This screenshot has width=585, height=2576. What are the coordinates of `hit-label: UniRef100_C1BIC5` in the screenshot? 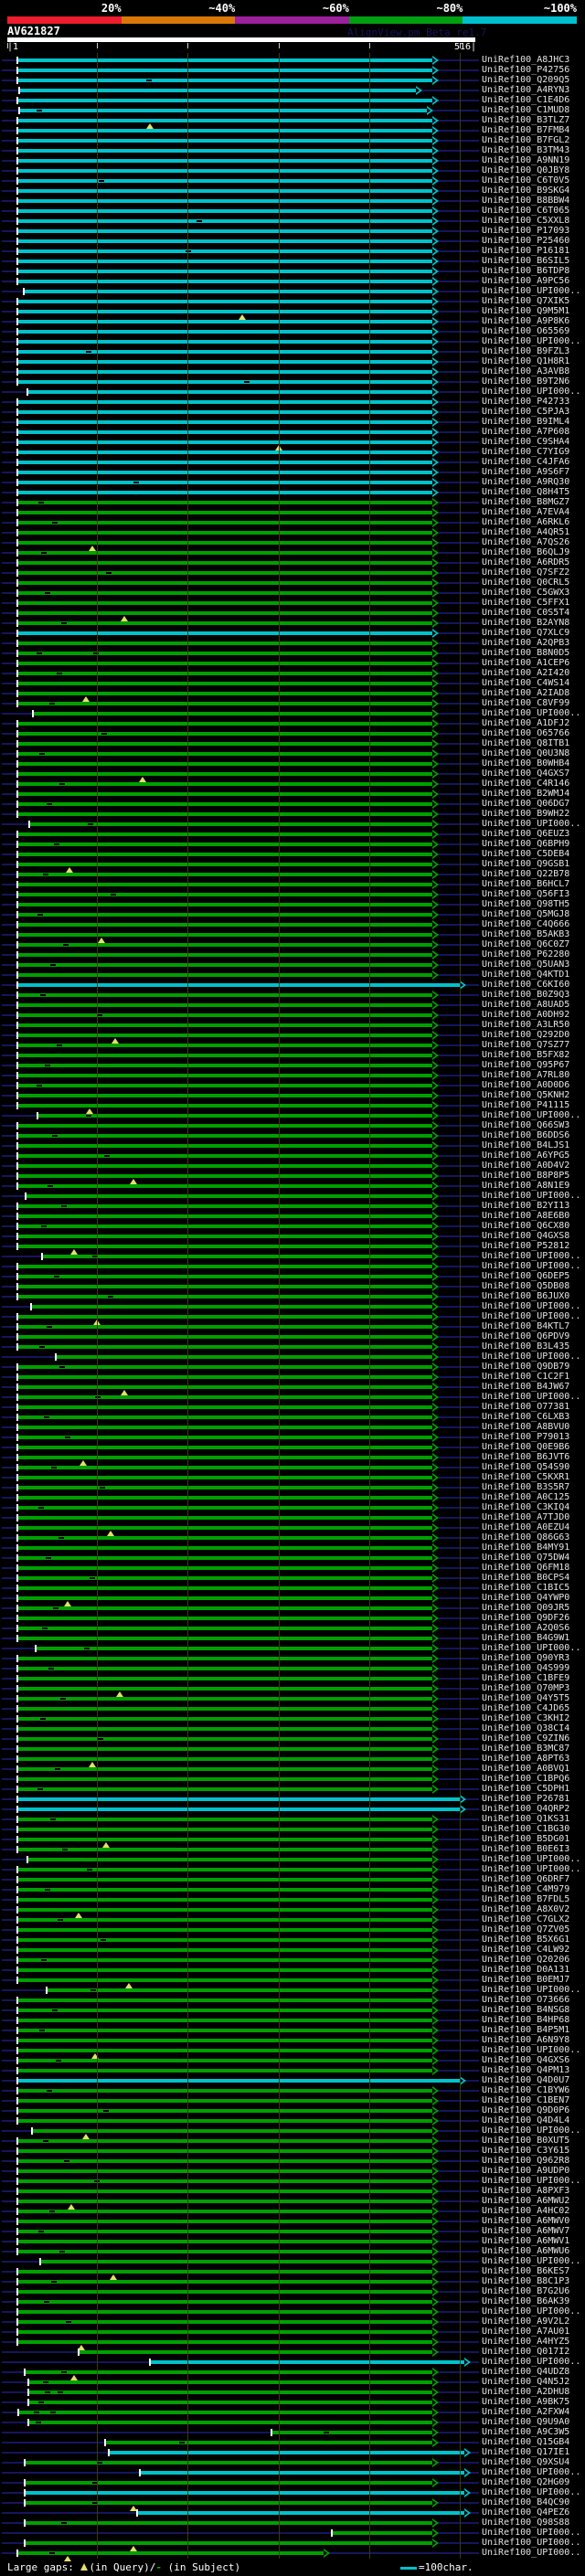 It's located at (525, 1588).